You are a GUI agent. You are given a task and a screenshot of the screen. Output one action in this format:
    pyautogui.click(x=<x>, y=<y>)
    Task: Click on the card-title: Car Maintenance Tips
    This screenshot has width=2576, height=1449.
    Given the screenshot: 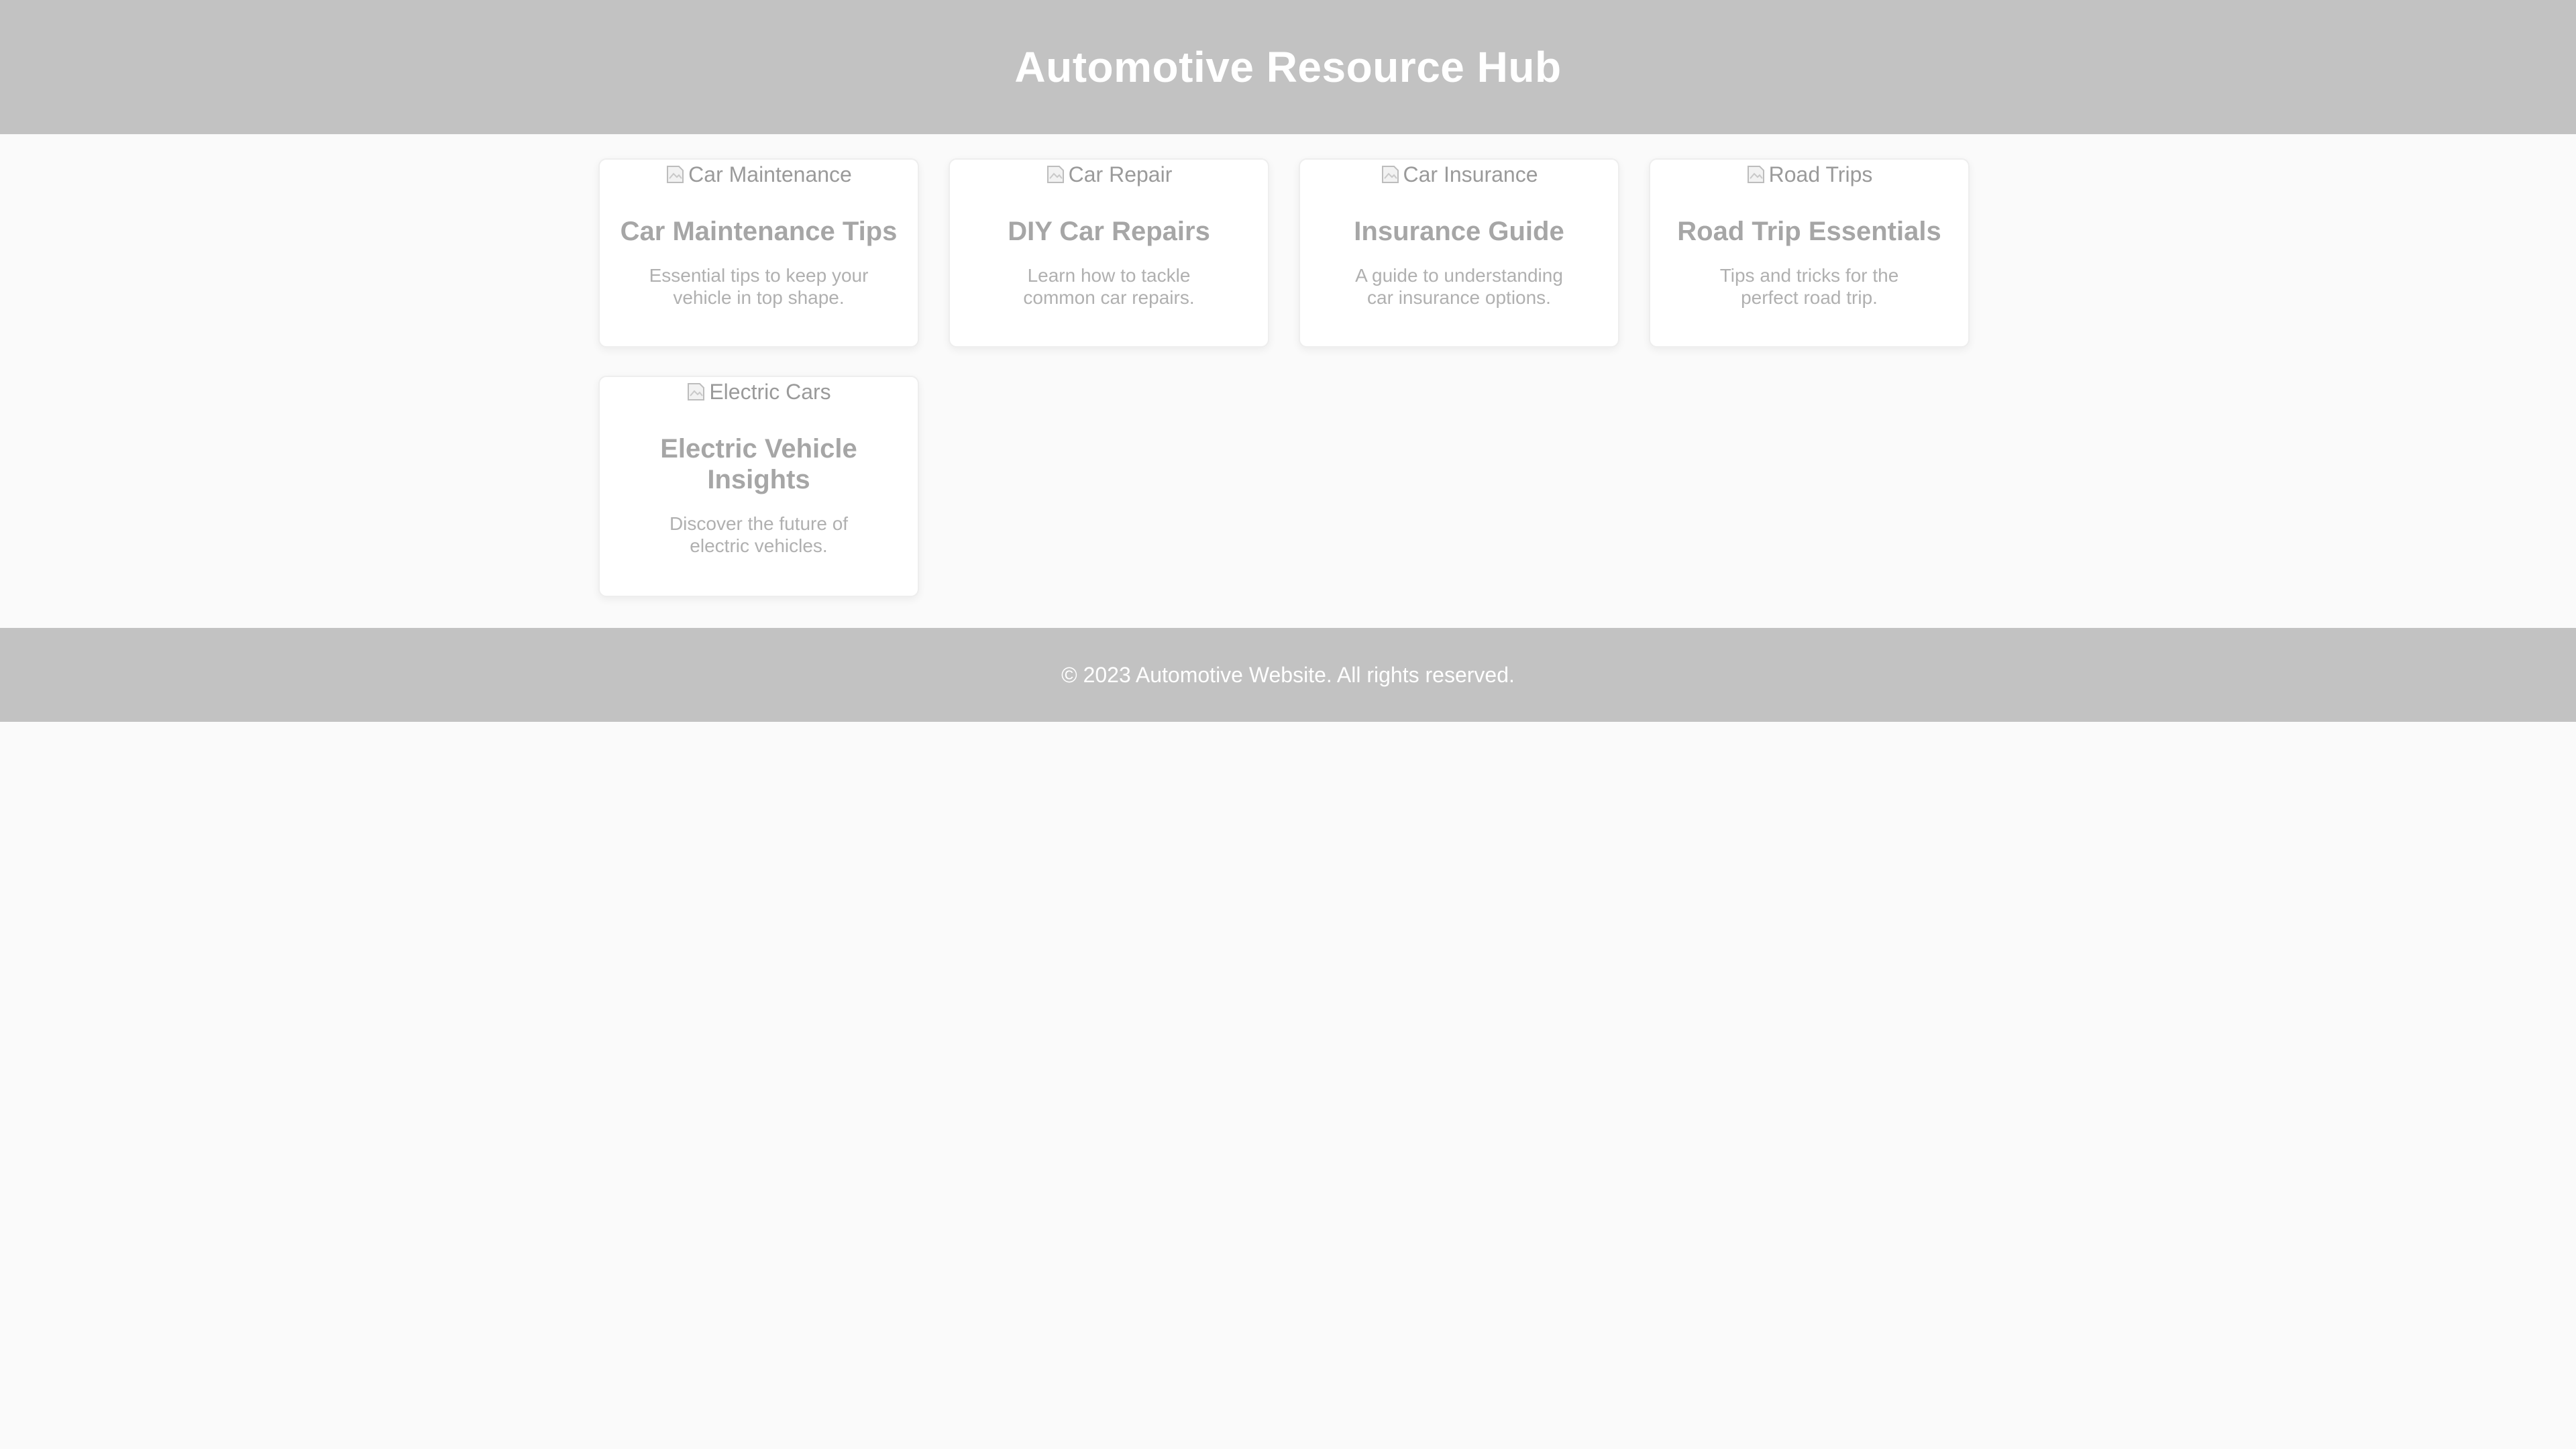 What is the action you would take?
    pyautogui.click(x=759, y=231)
    